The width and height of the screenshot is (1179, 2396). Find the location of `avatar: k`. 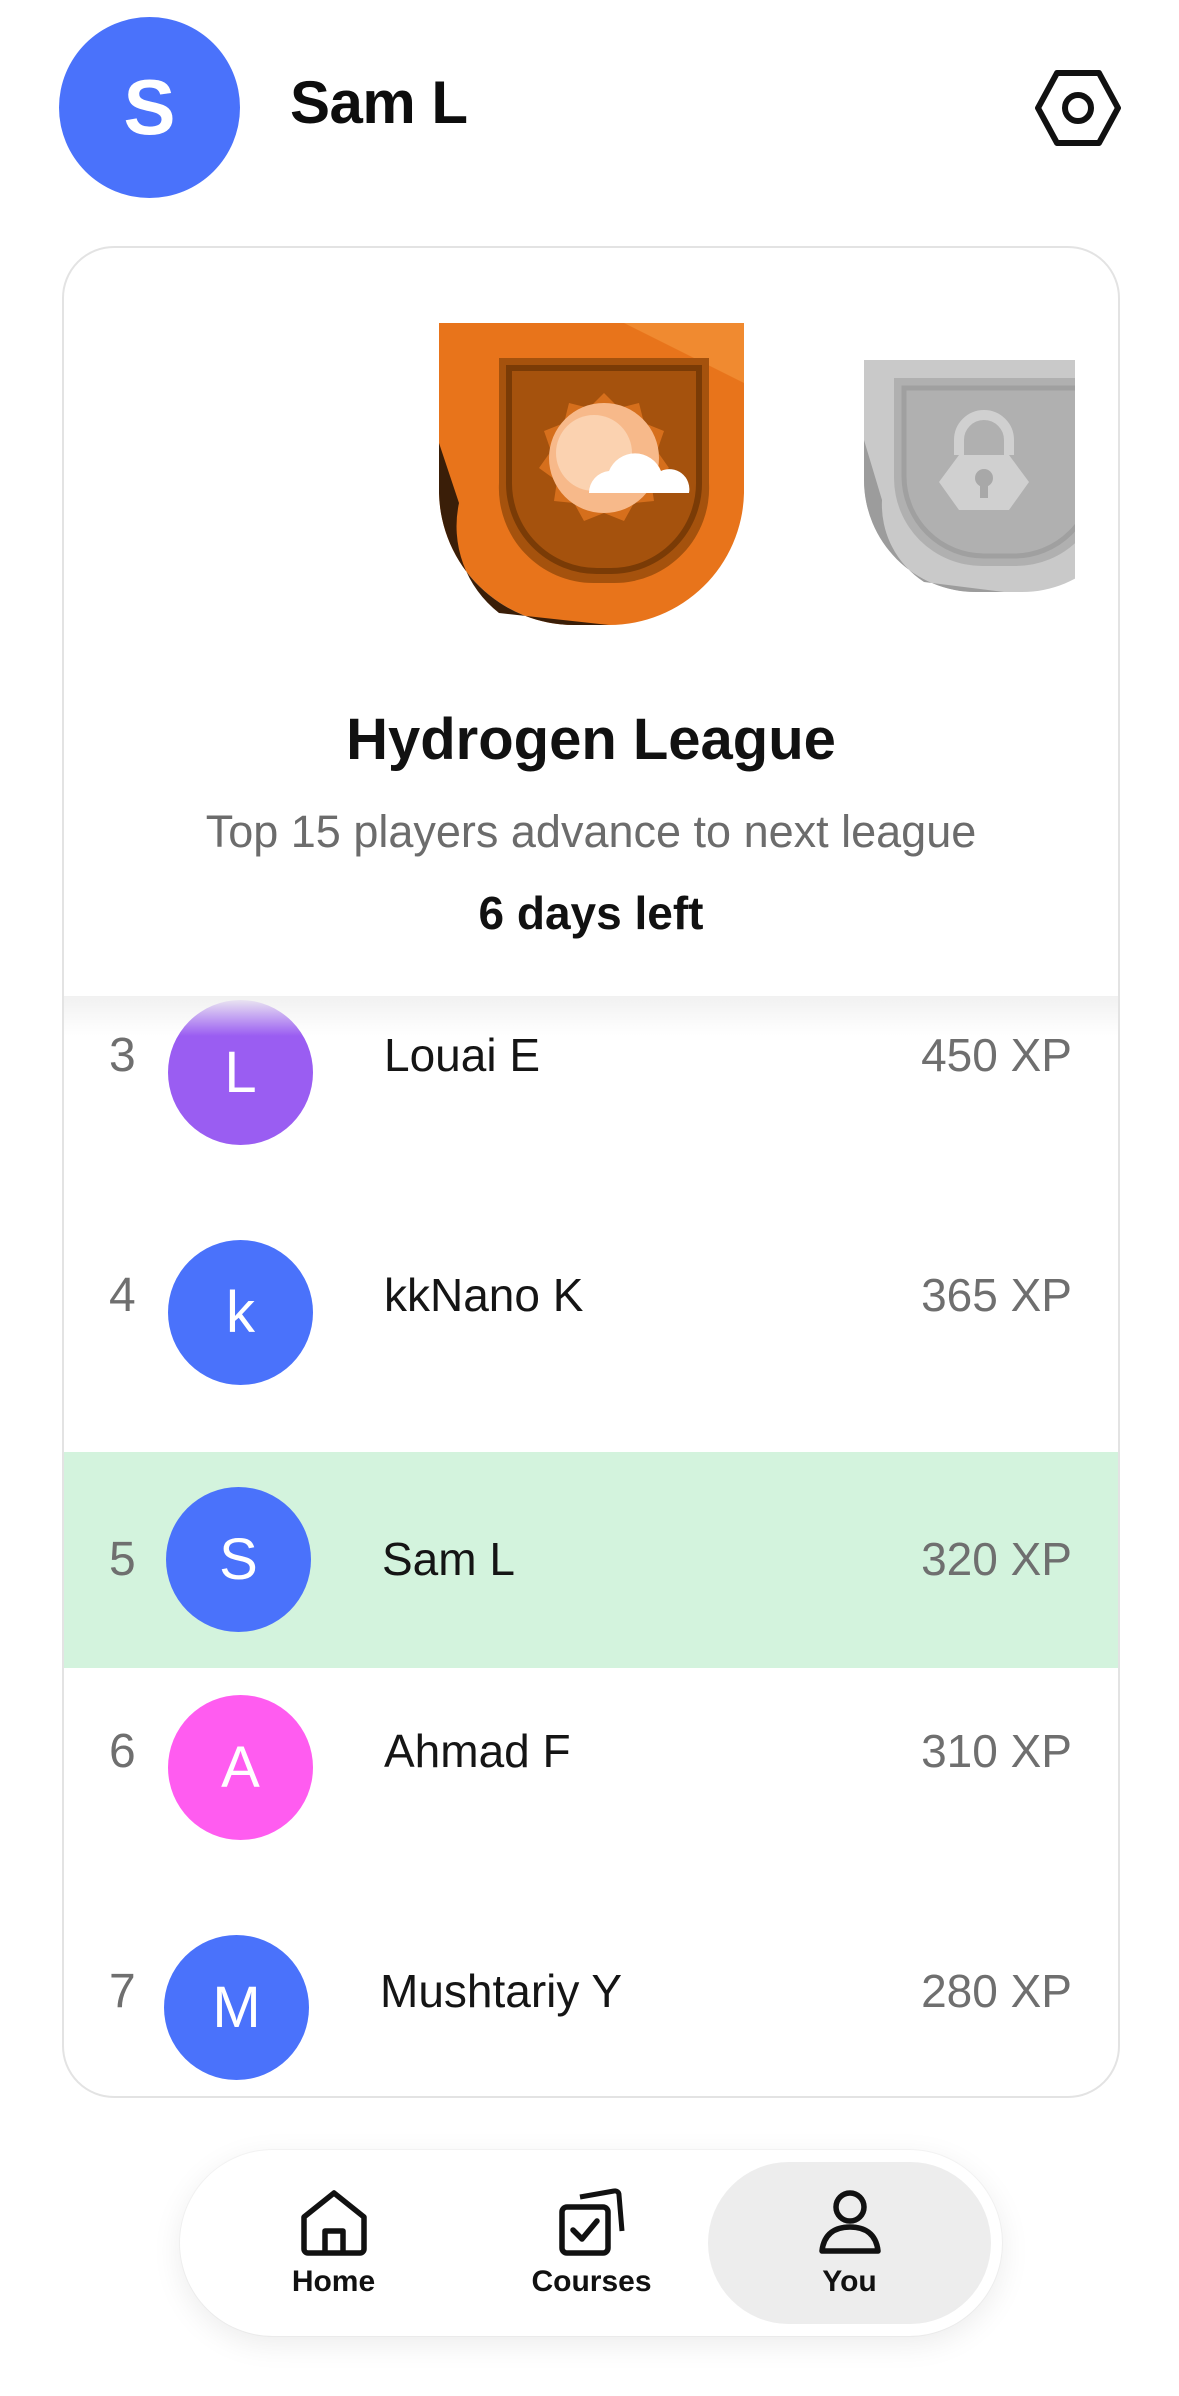

avatar: k is located at coordinates (240, 1312).